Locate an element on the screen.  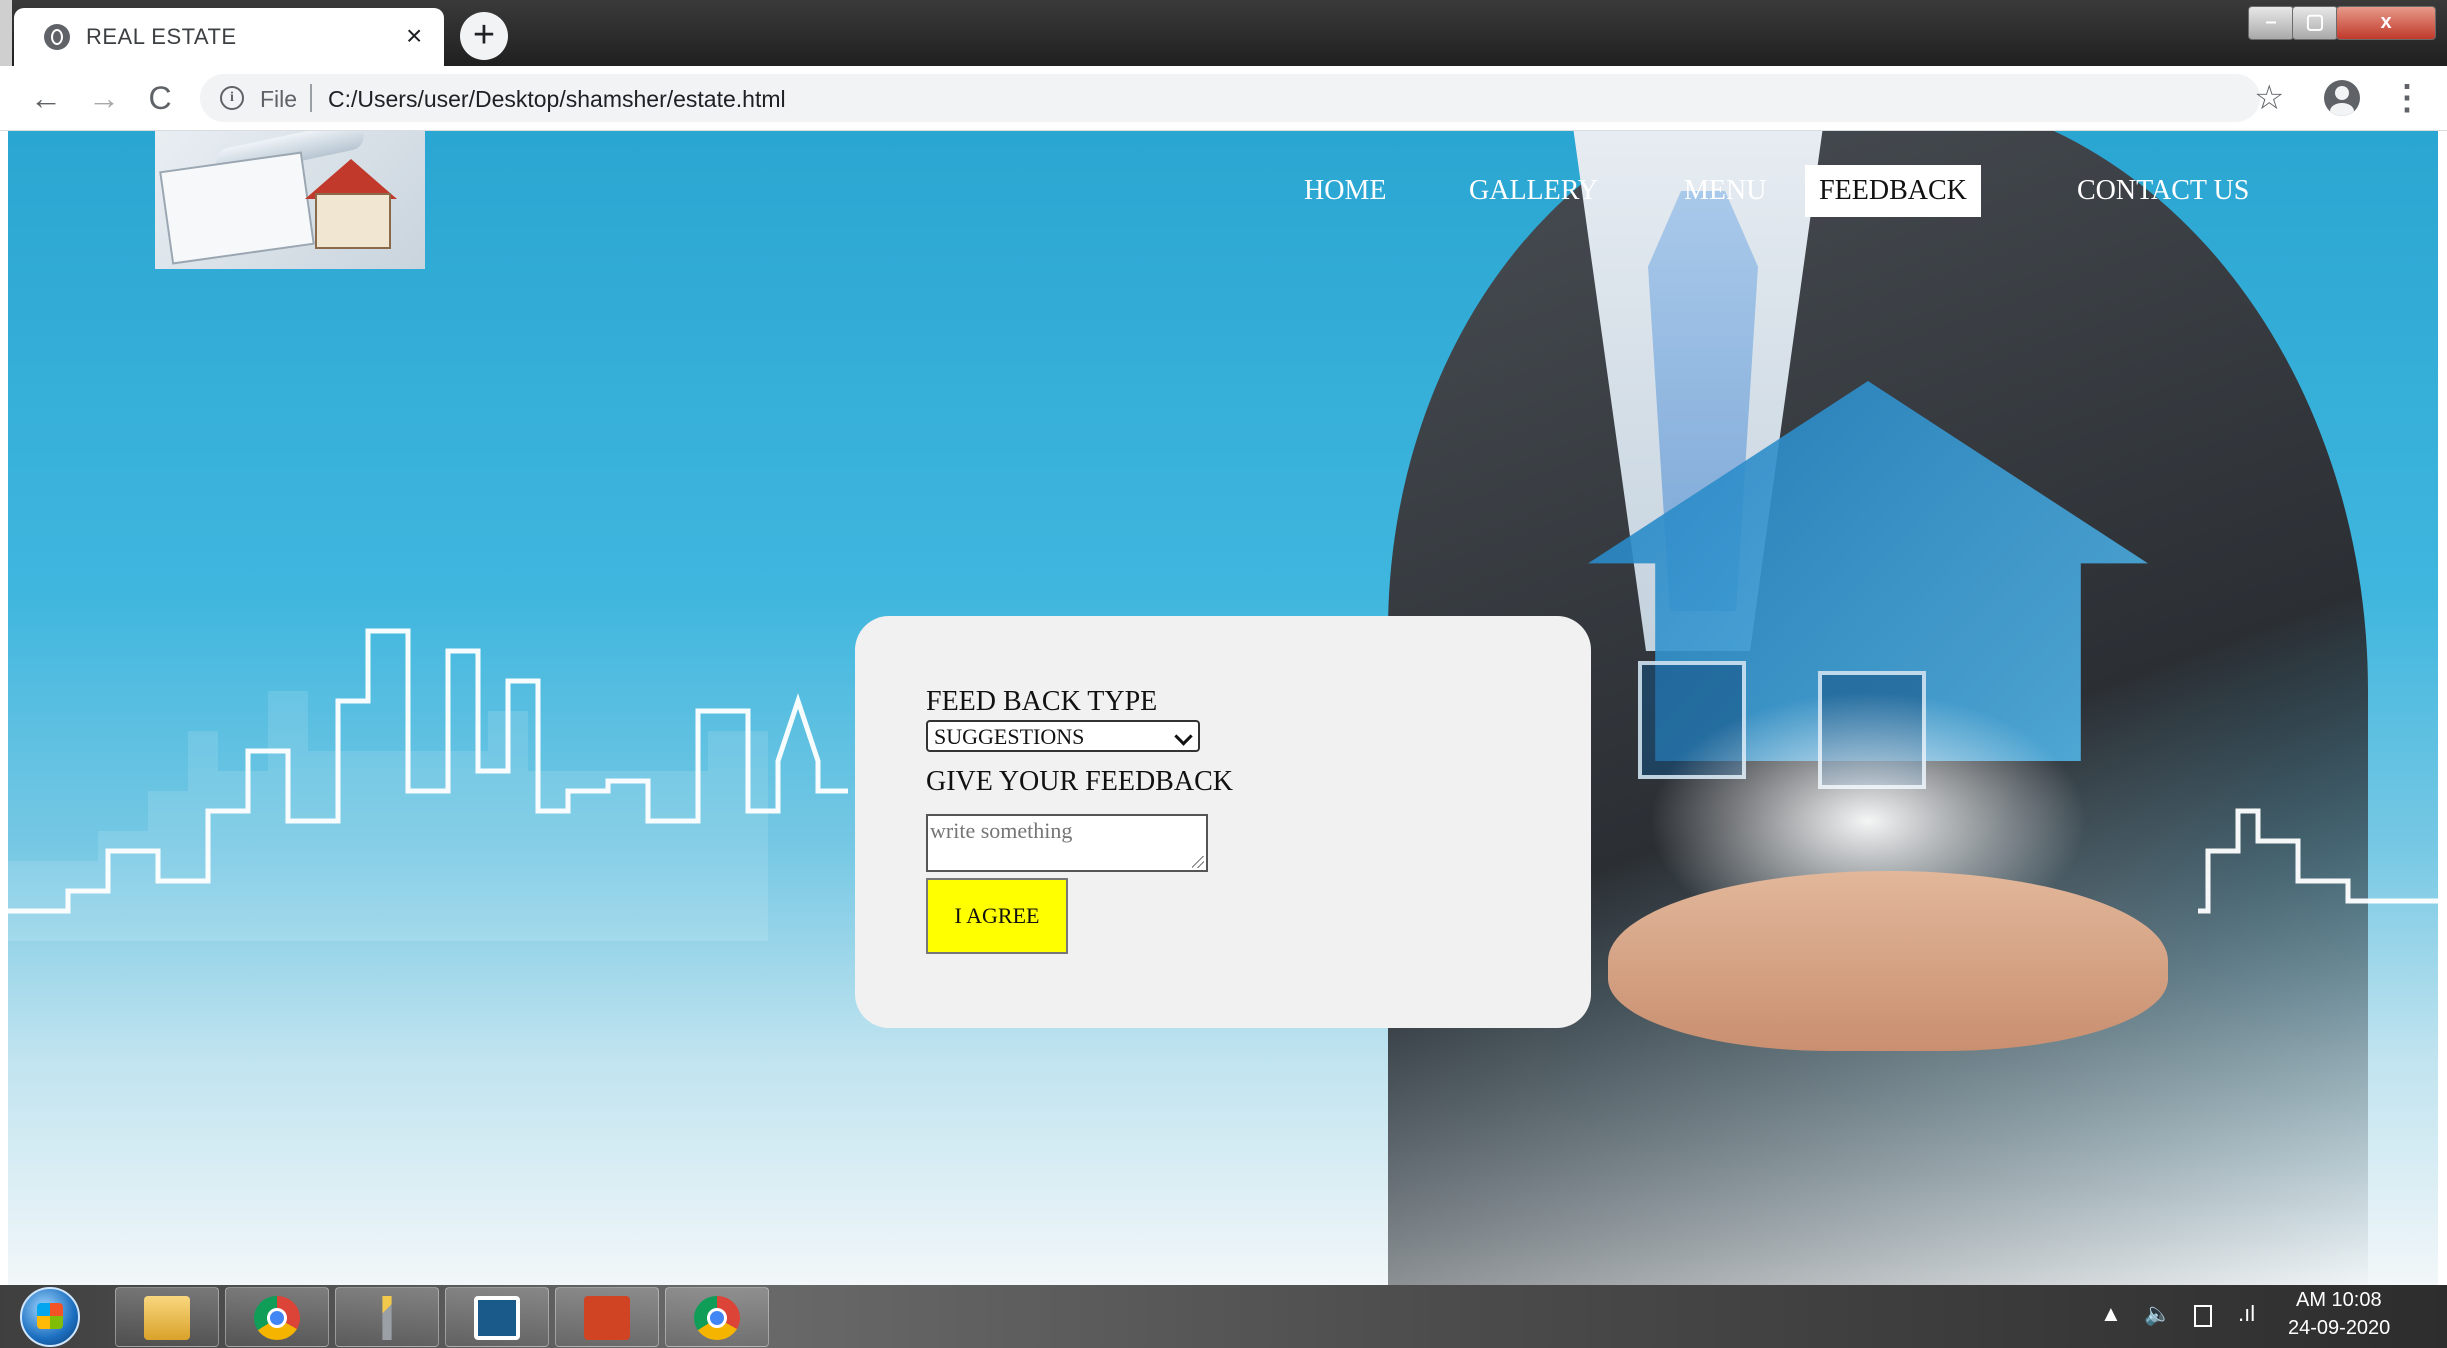
taskbar-explorer is located at coordinates (167, 1317).